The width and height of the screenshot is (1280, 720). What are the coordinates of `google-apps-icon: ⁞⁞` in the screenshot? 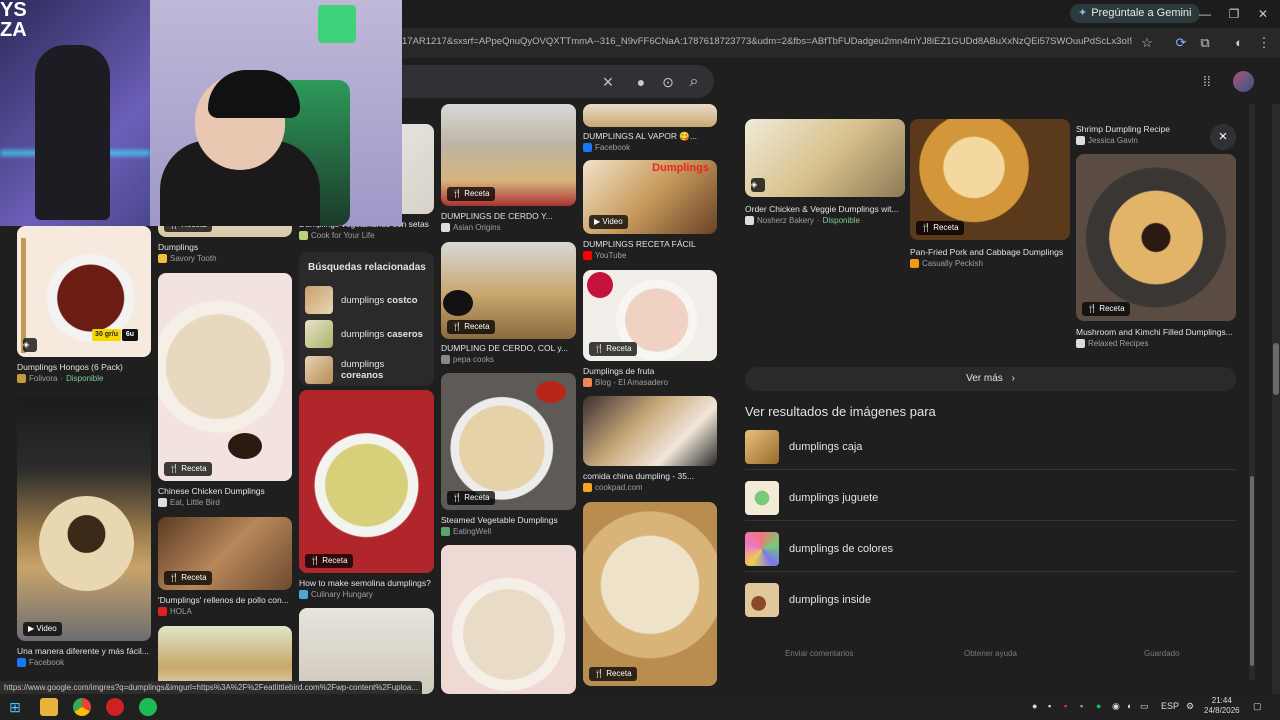 It's located at (1211, 81).